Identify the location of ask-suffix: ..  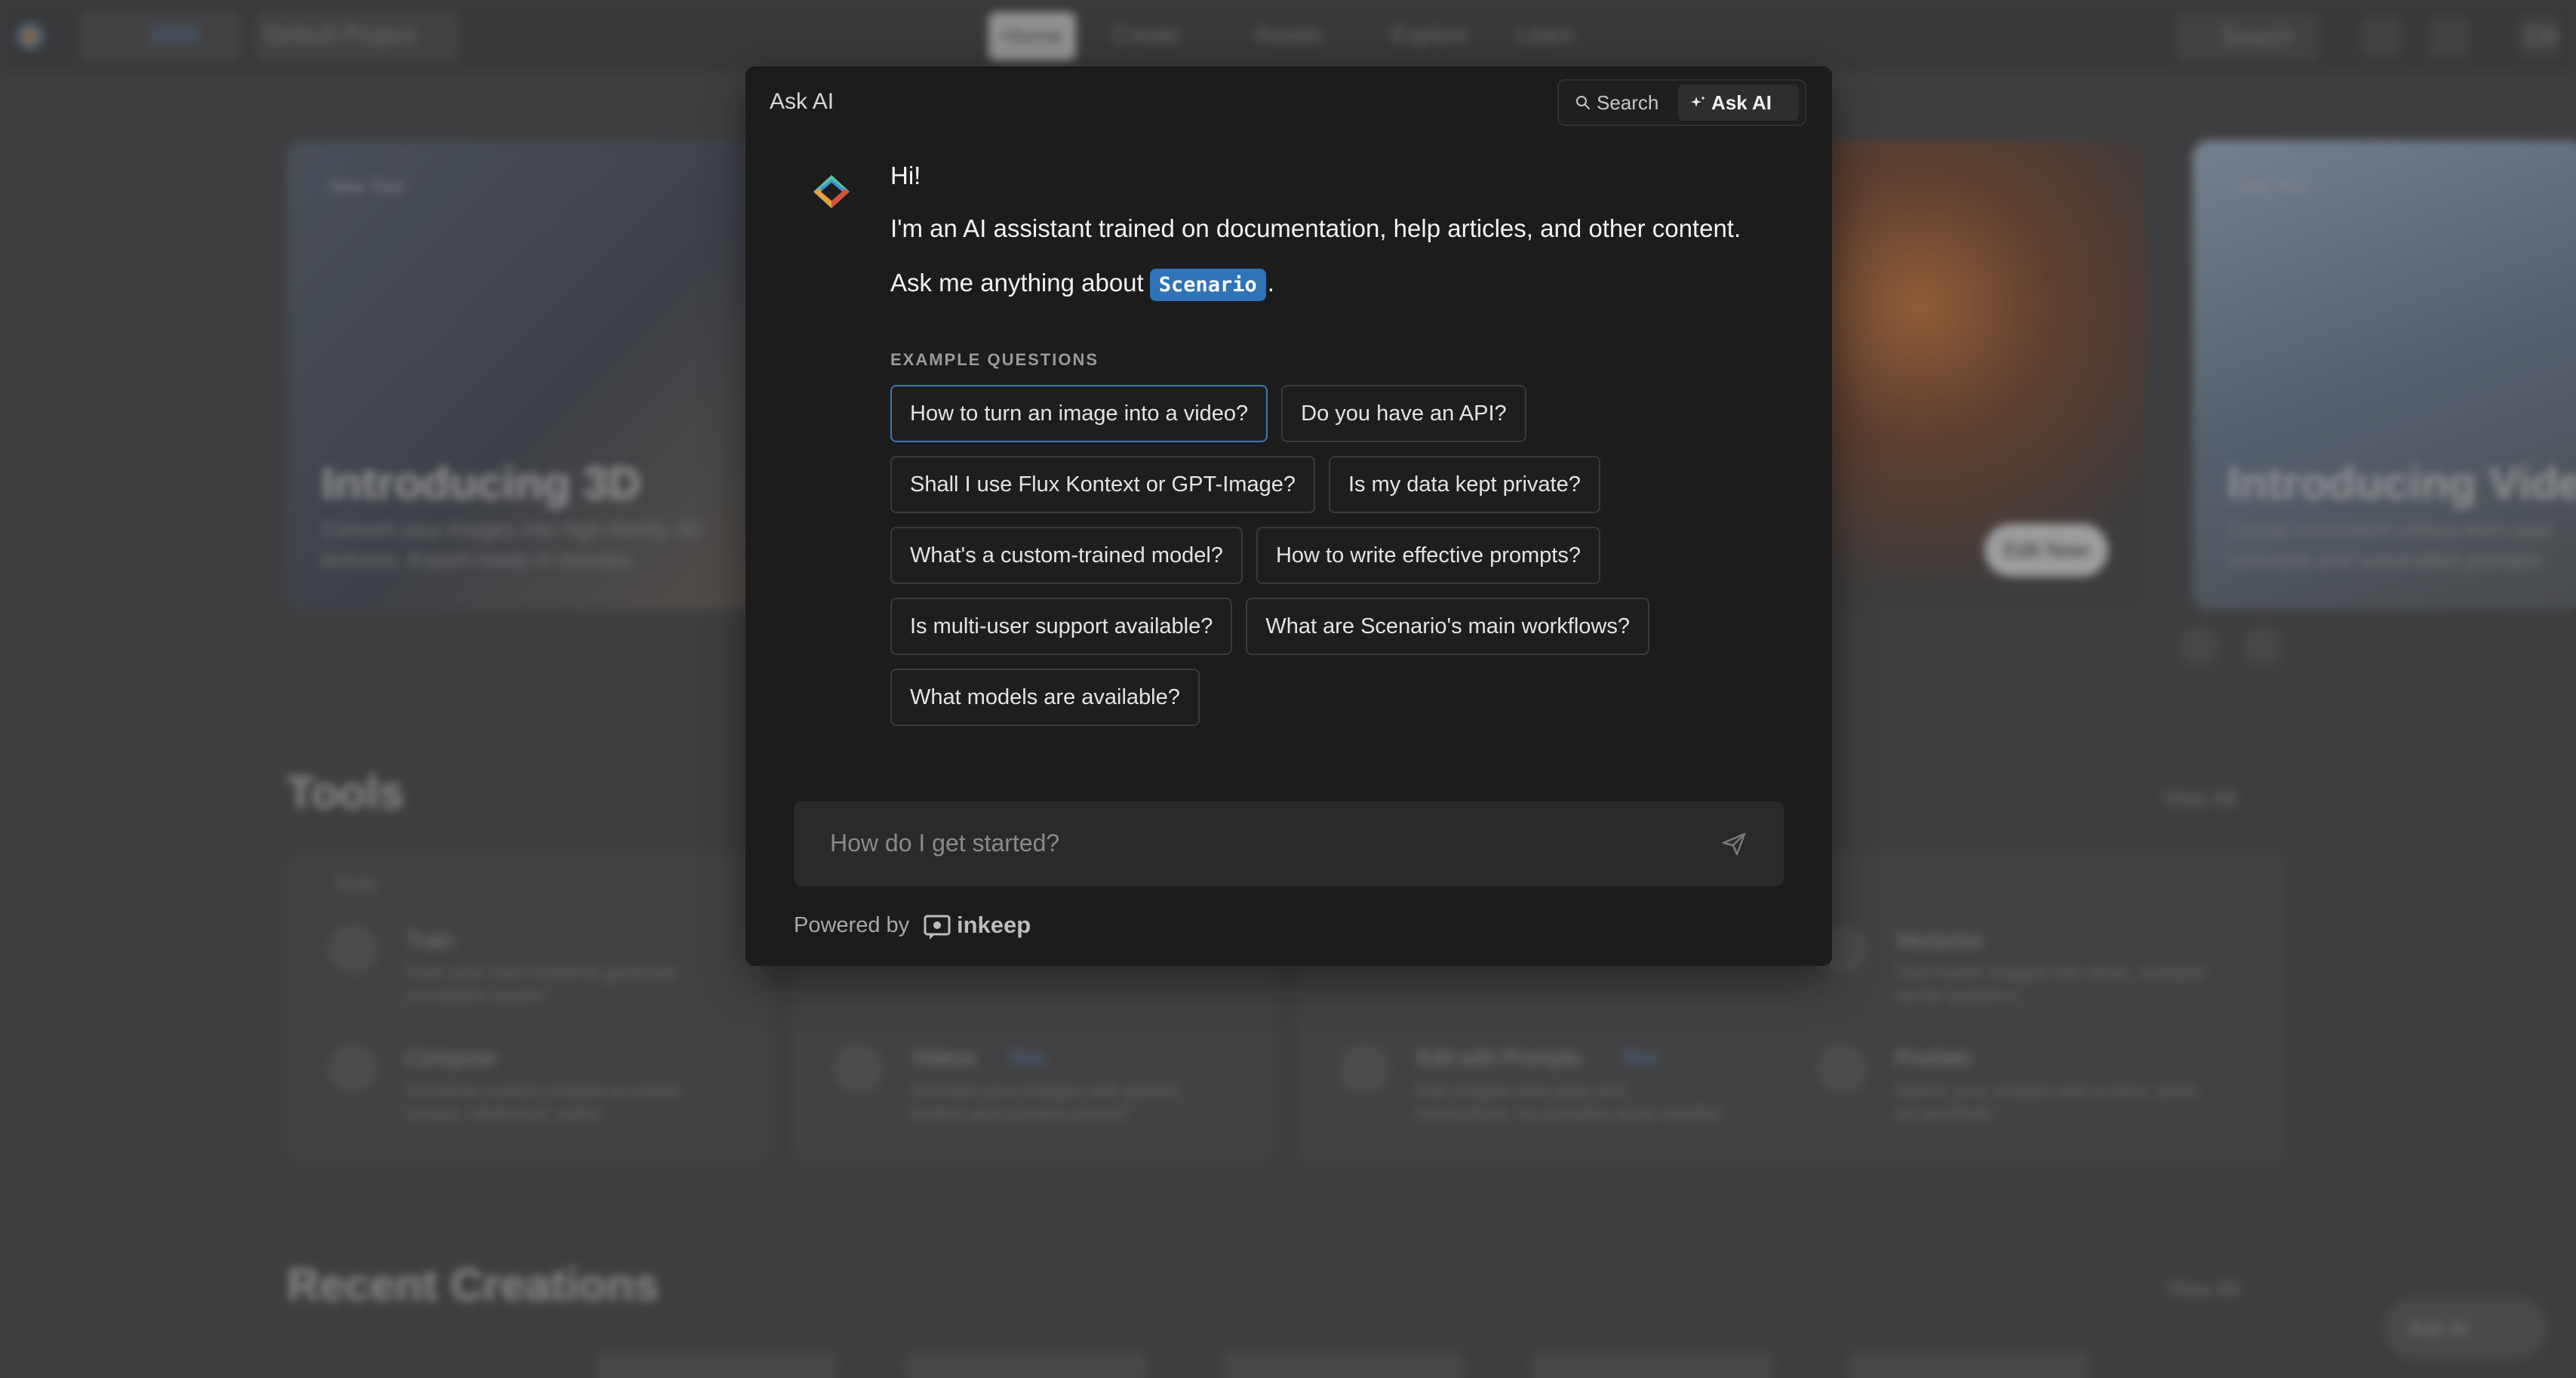
(1270, 283).